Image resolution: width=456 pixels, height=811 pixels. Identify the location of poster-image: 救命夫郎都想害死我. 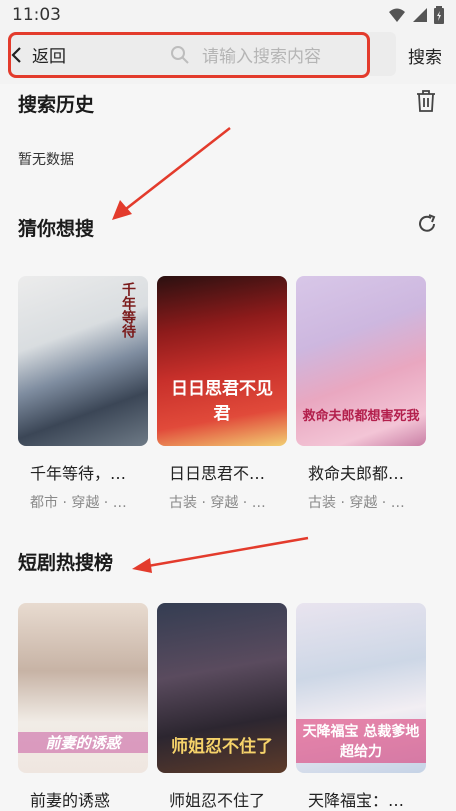
(361, 361).